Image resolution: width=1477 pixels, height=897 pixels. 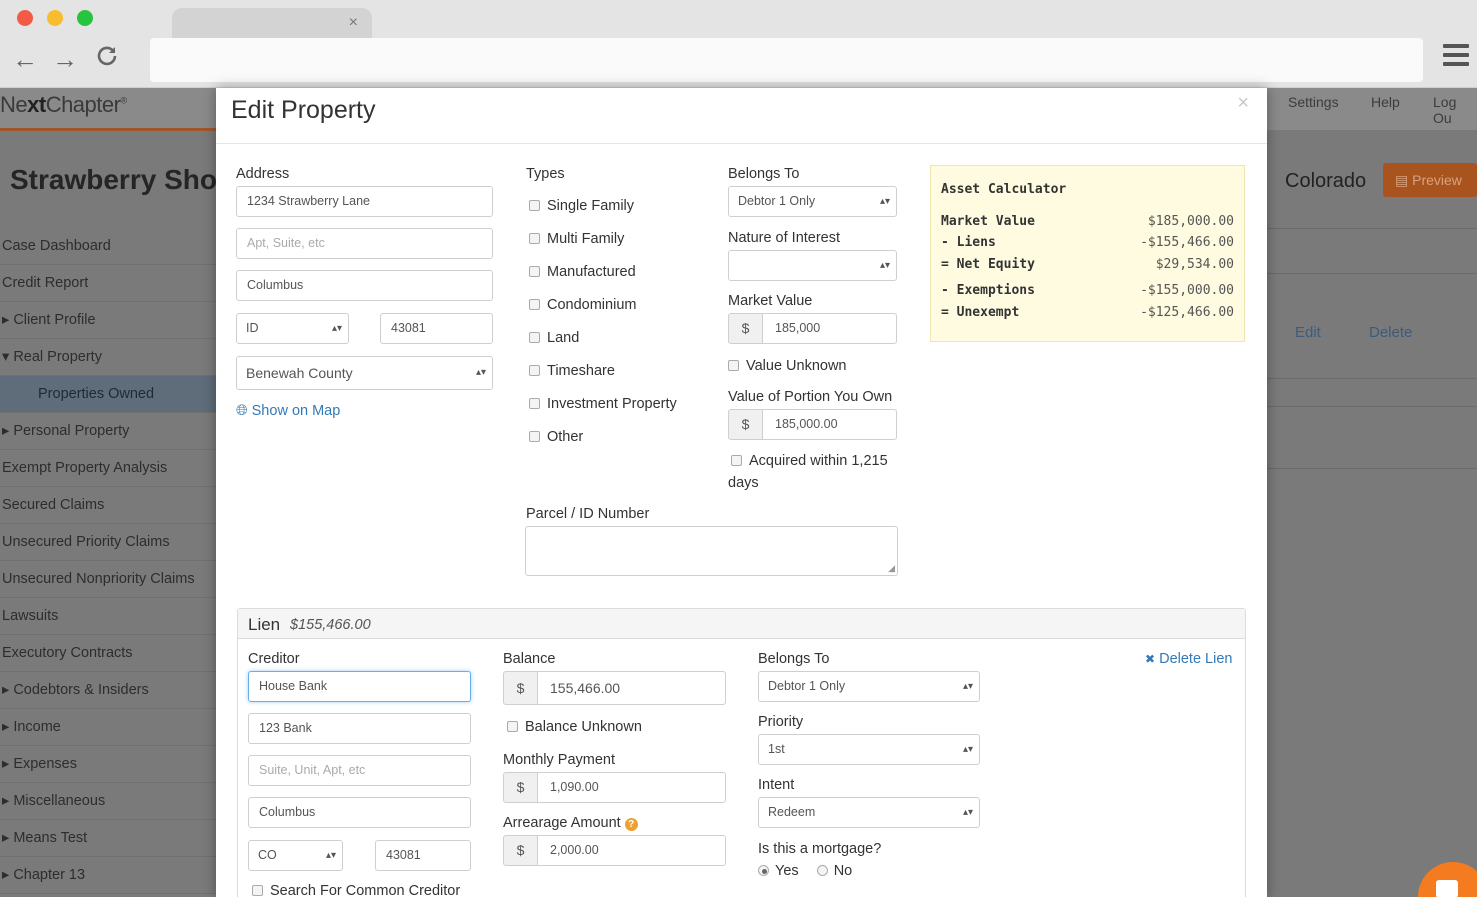 What do you see at coordinates (787, 366) in the screenshot?
I see `value-unknown-checkbox: Value Unknown` at bounding box center [787, 366].